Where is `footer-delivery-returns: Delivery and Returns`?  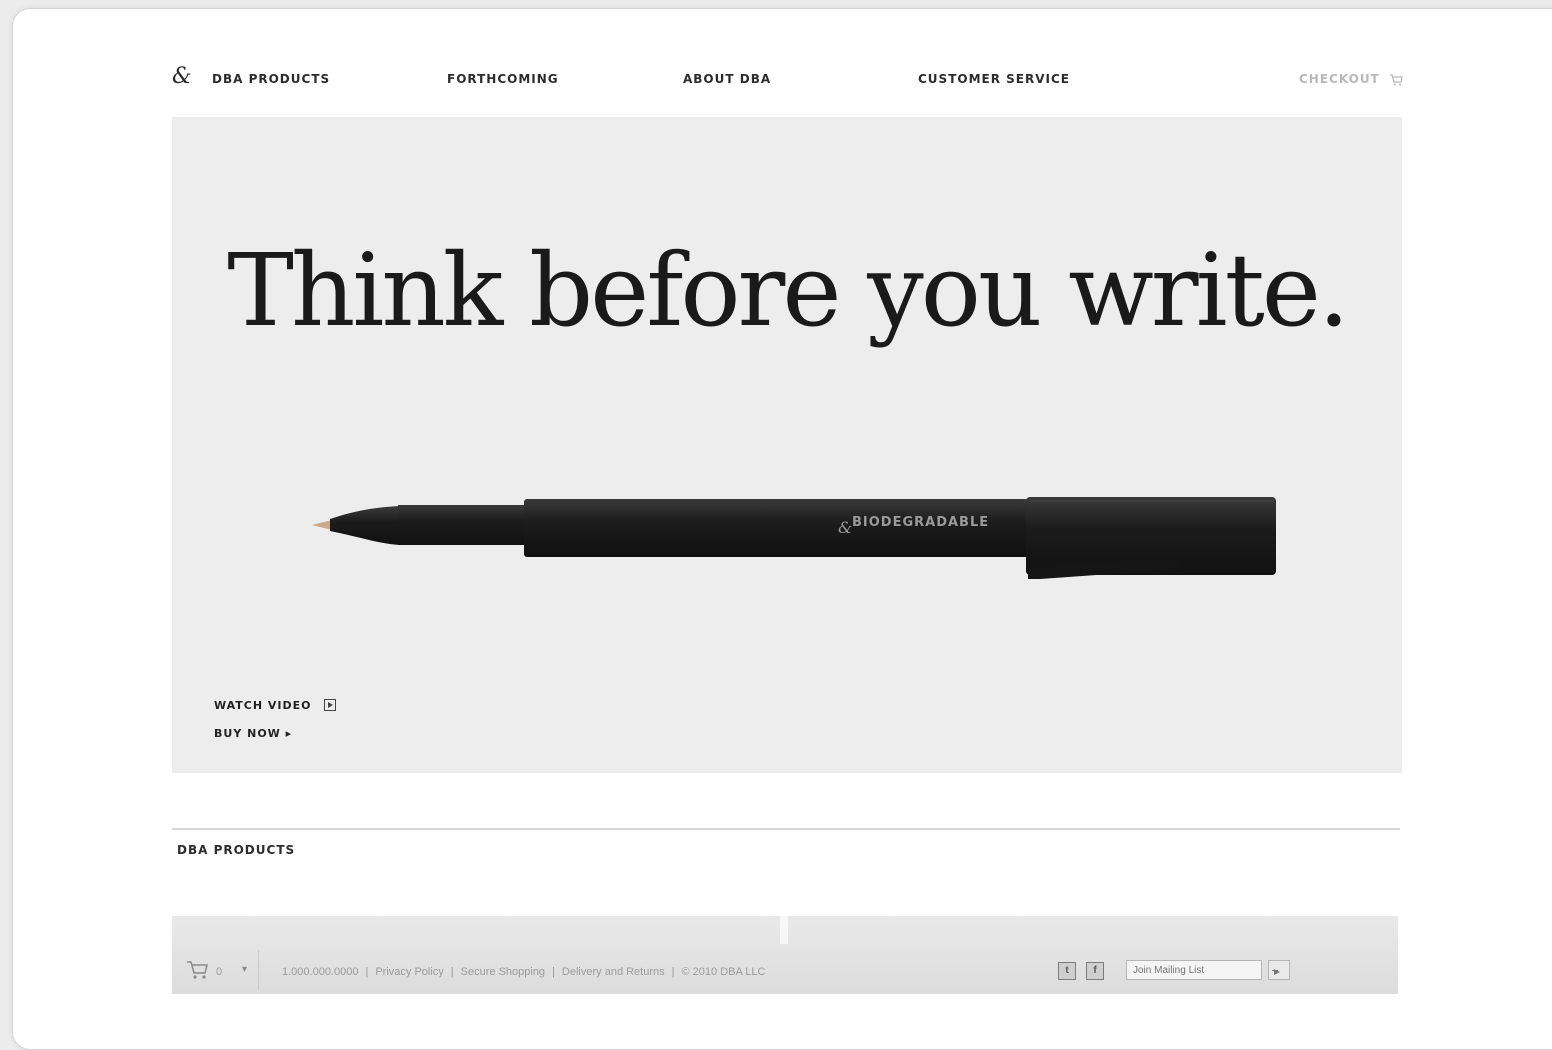
footer-delivery-returns: Delivery and Returns is located at coordinates (613, 972).